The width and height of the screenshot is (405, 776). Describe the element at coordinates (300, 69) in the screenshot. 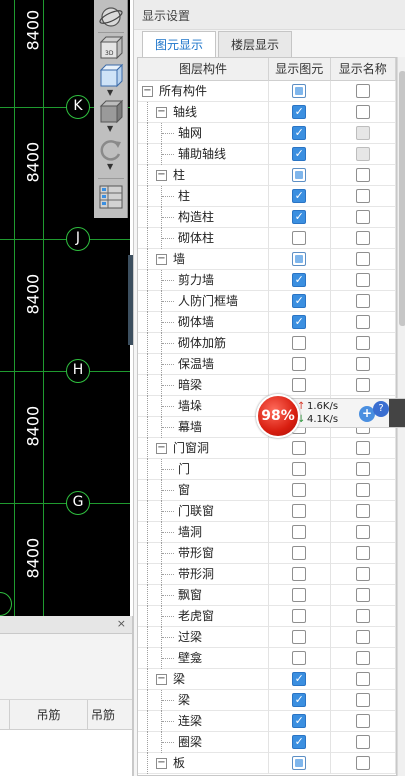

I see `column-header-show-element: 显示图元` at that location.